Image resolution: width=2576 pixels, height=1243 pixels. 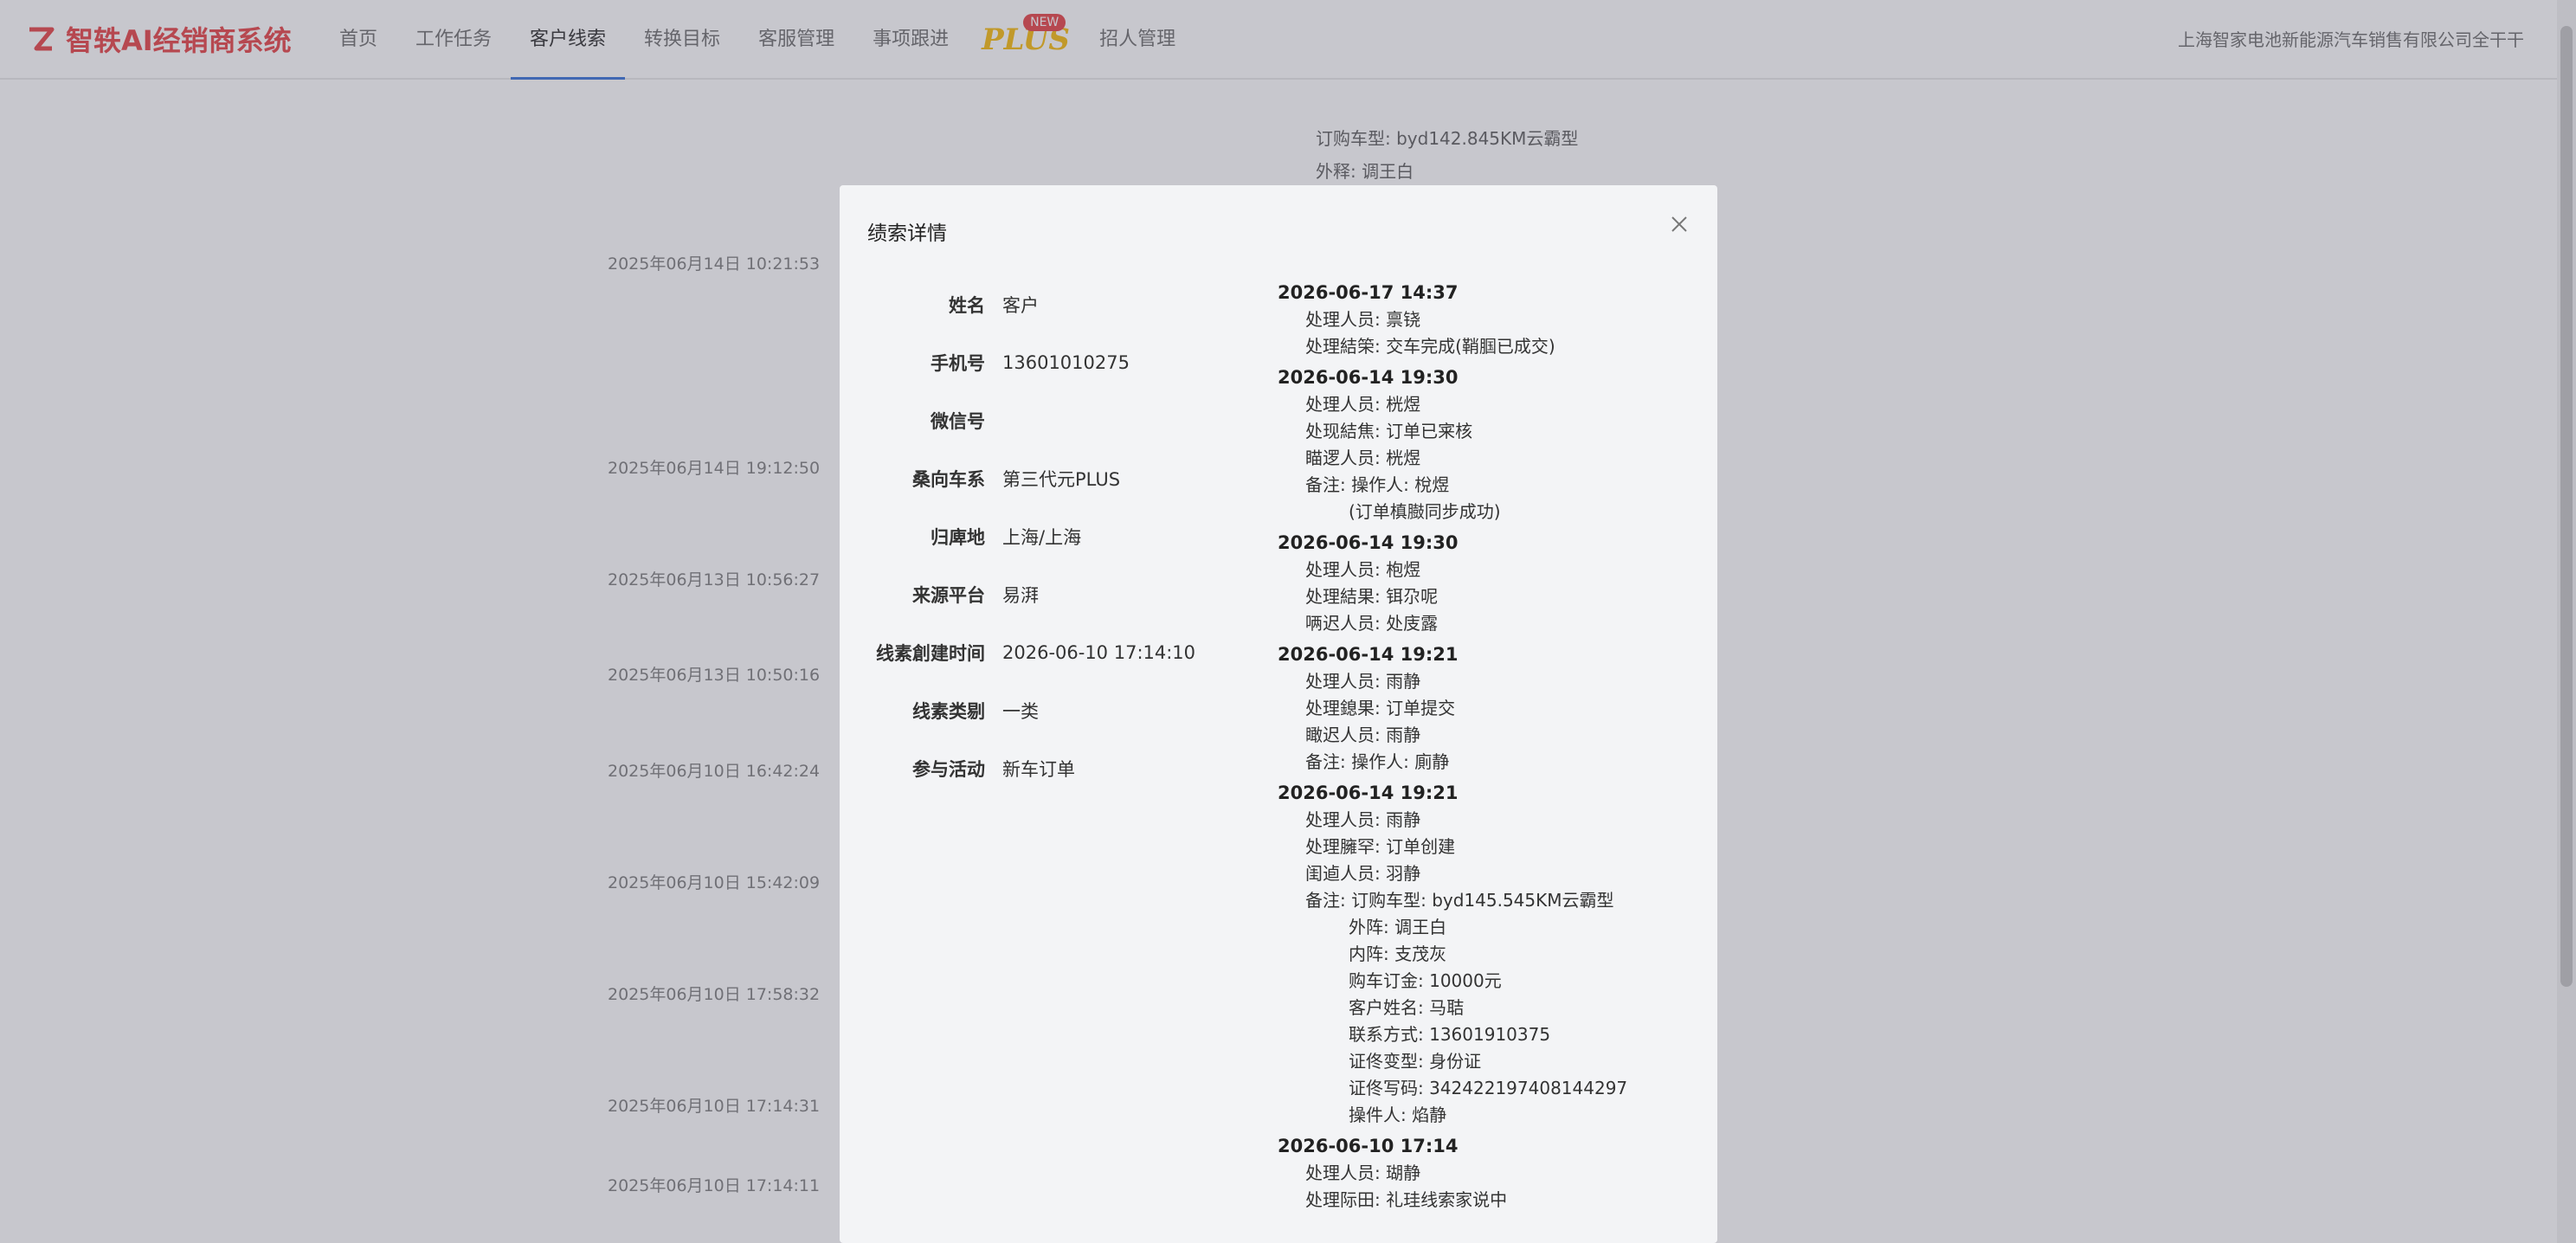 I want to click on info-row: 线素类剔 一类, so click(x=1030, y=710).